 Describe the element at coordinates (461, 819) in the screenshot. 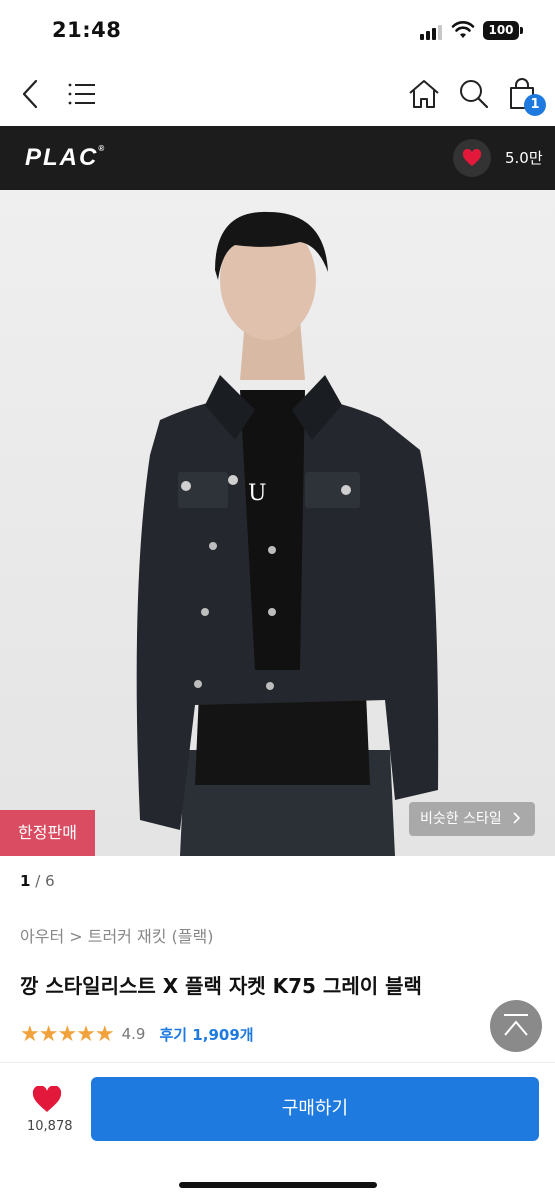

I see `similar-style-label: 비슷한 스타일` at that location.